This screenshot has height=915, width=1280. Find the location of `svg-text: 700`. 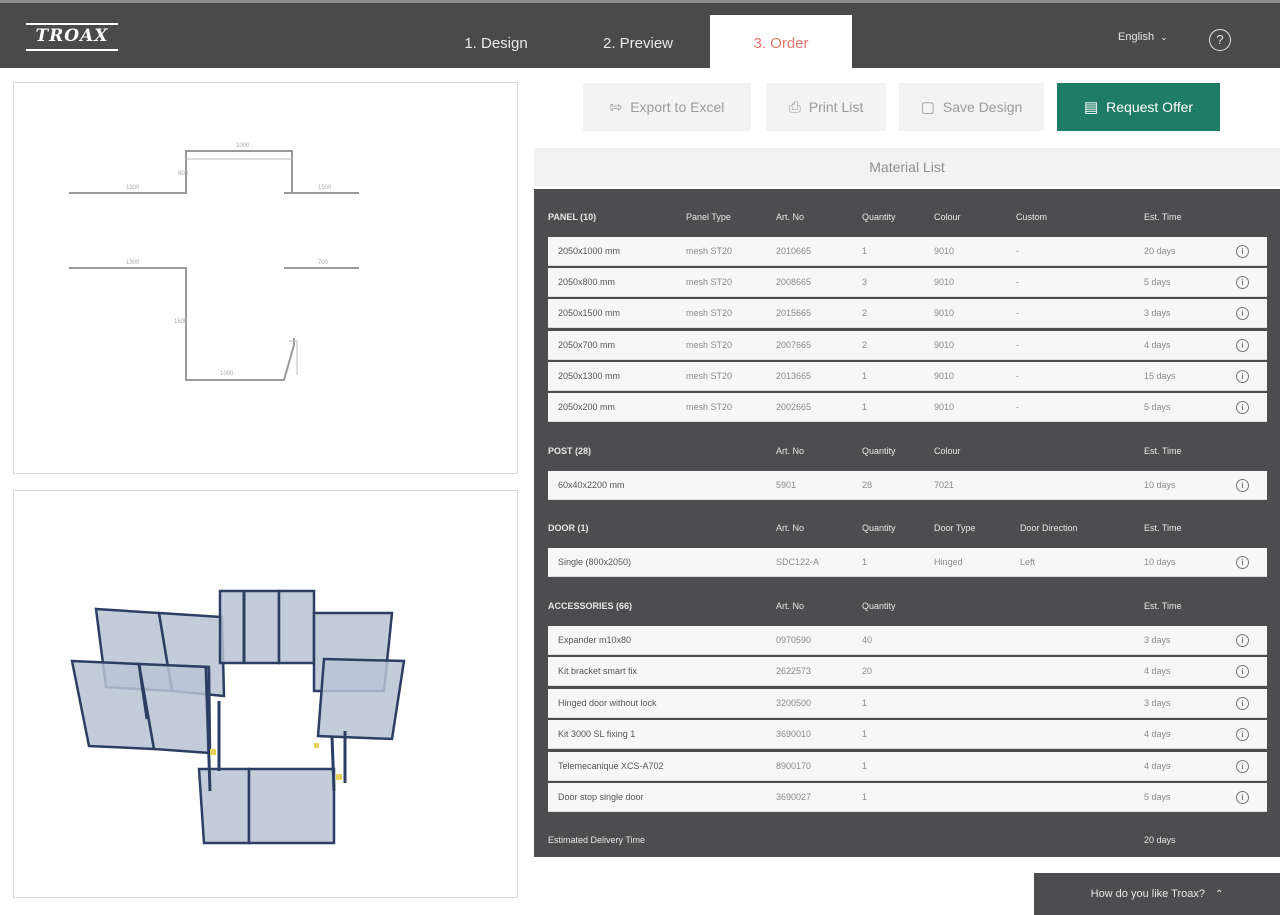

svg-text: 700 is located at coordinates (323, 263).